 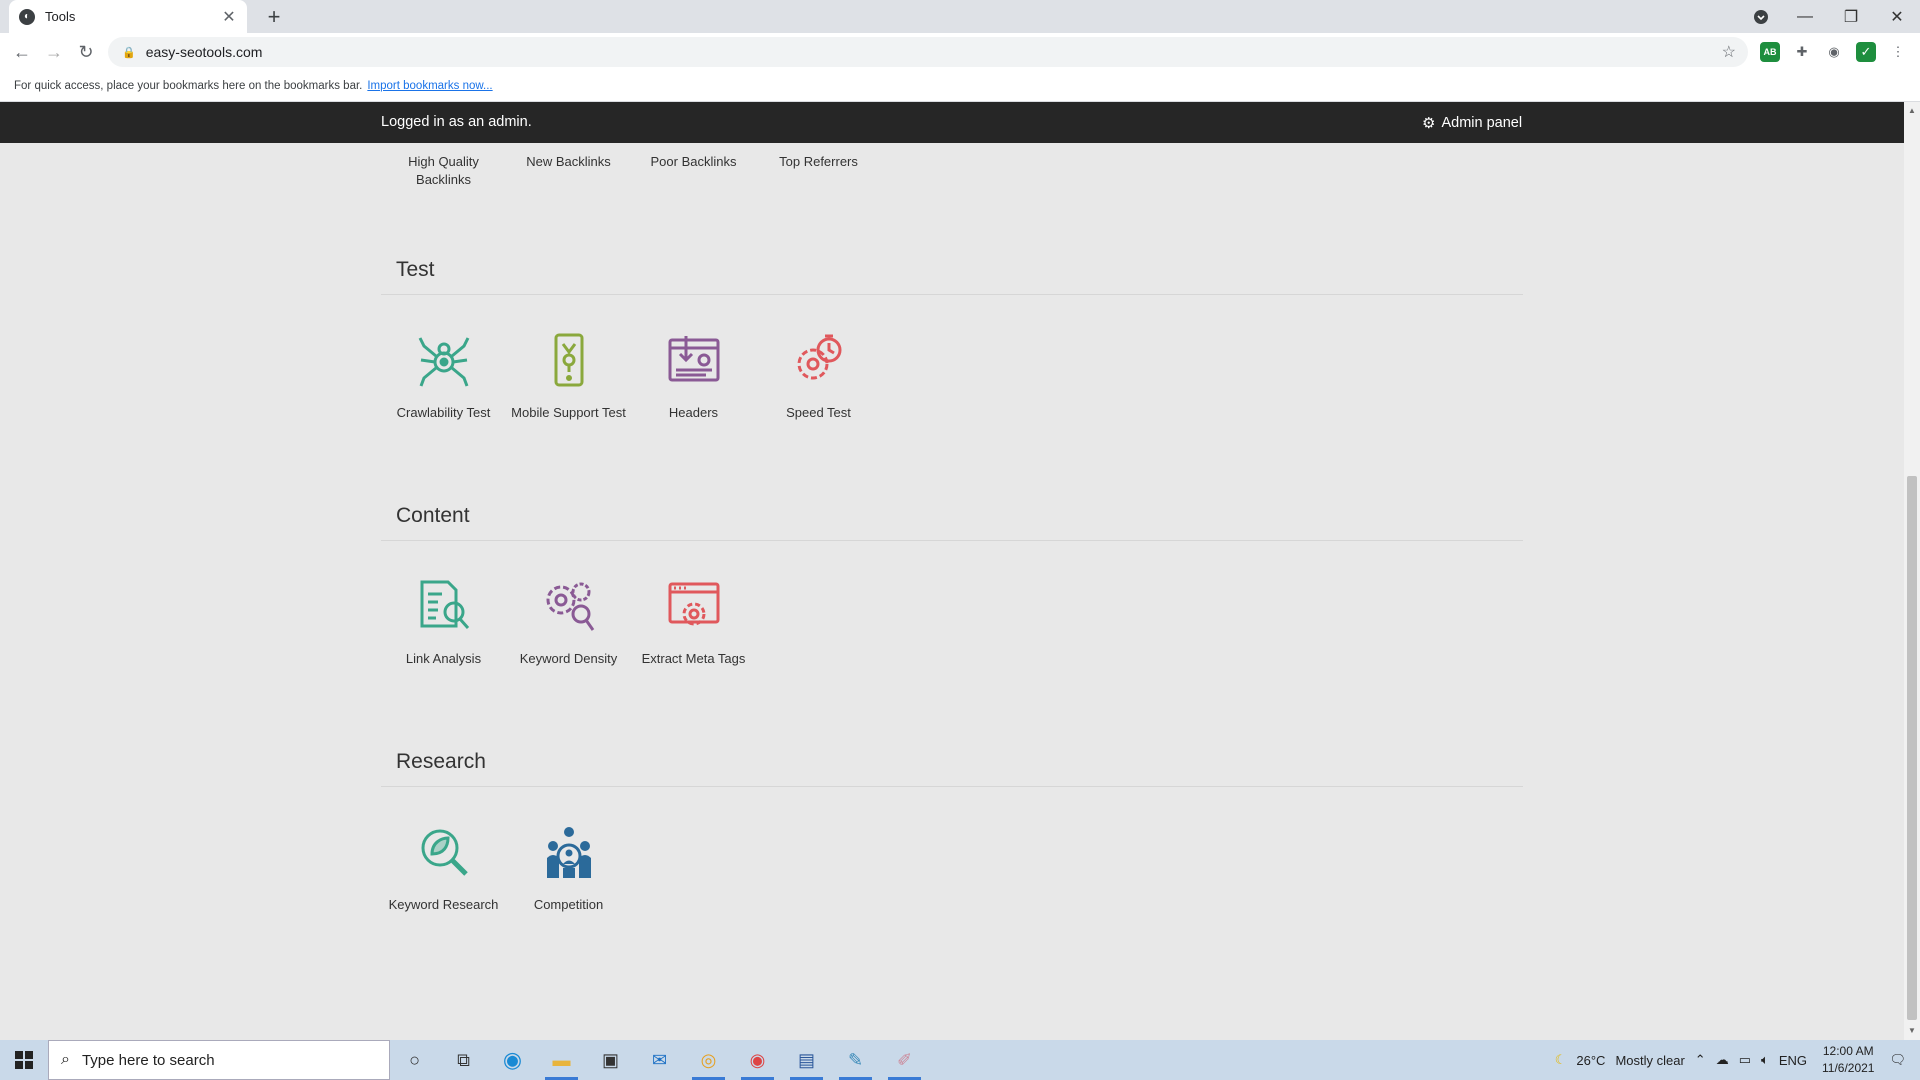 What do you see at coordinates (1866, 52) in the screenshot?
I see `shield-extension-icon: ✓` at bounding box center [1866, 52].